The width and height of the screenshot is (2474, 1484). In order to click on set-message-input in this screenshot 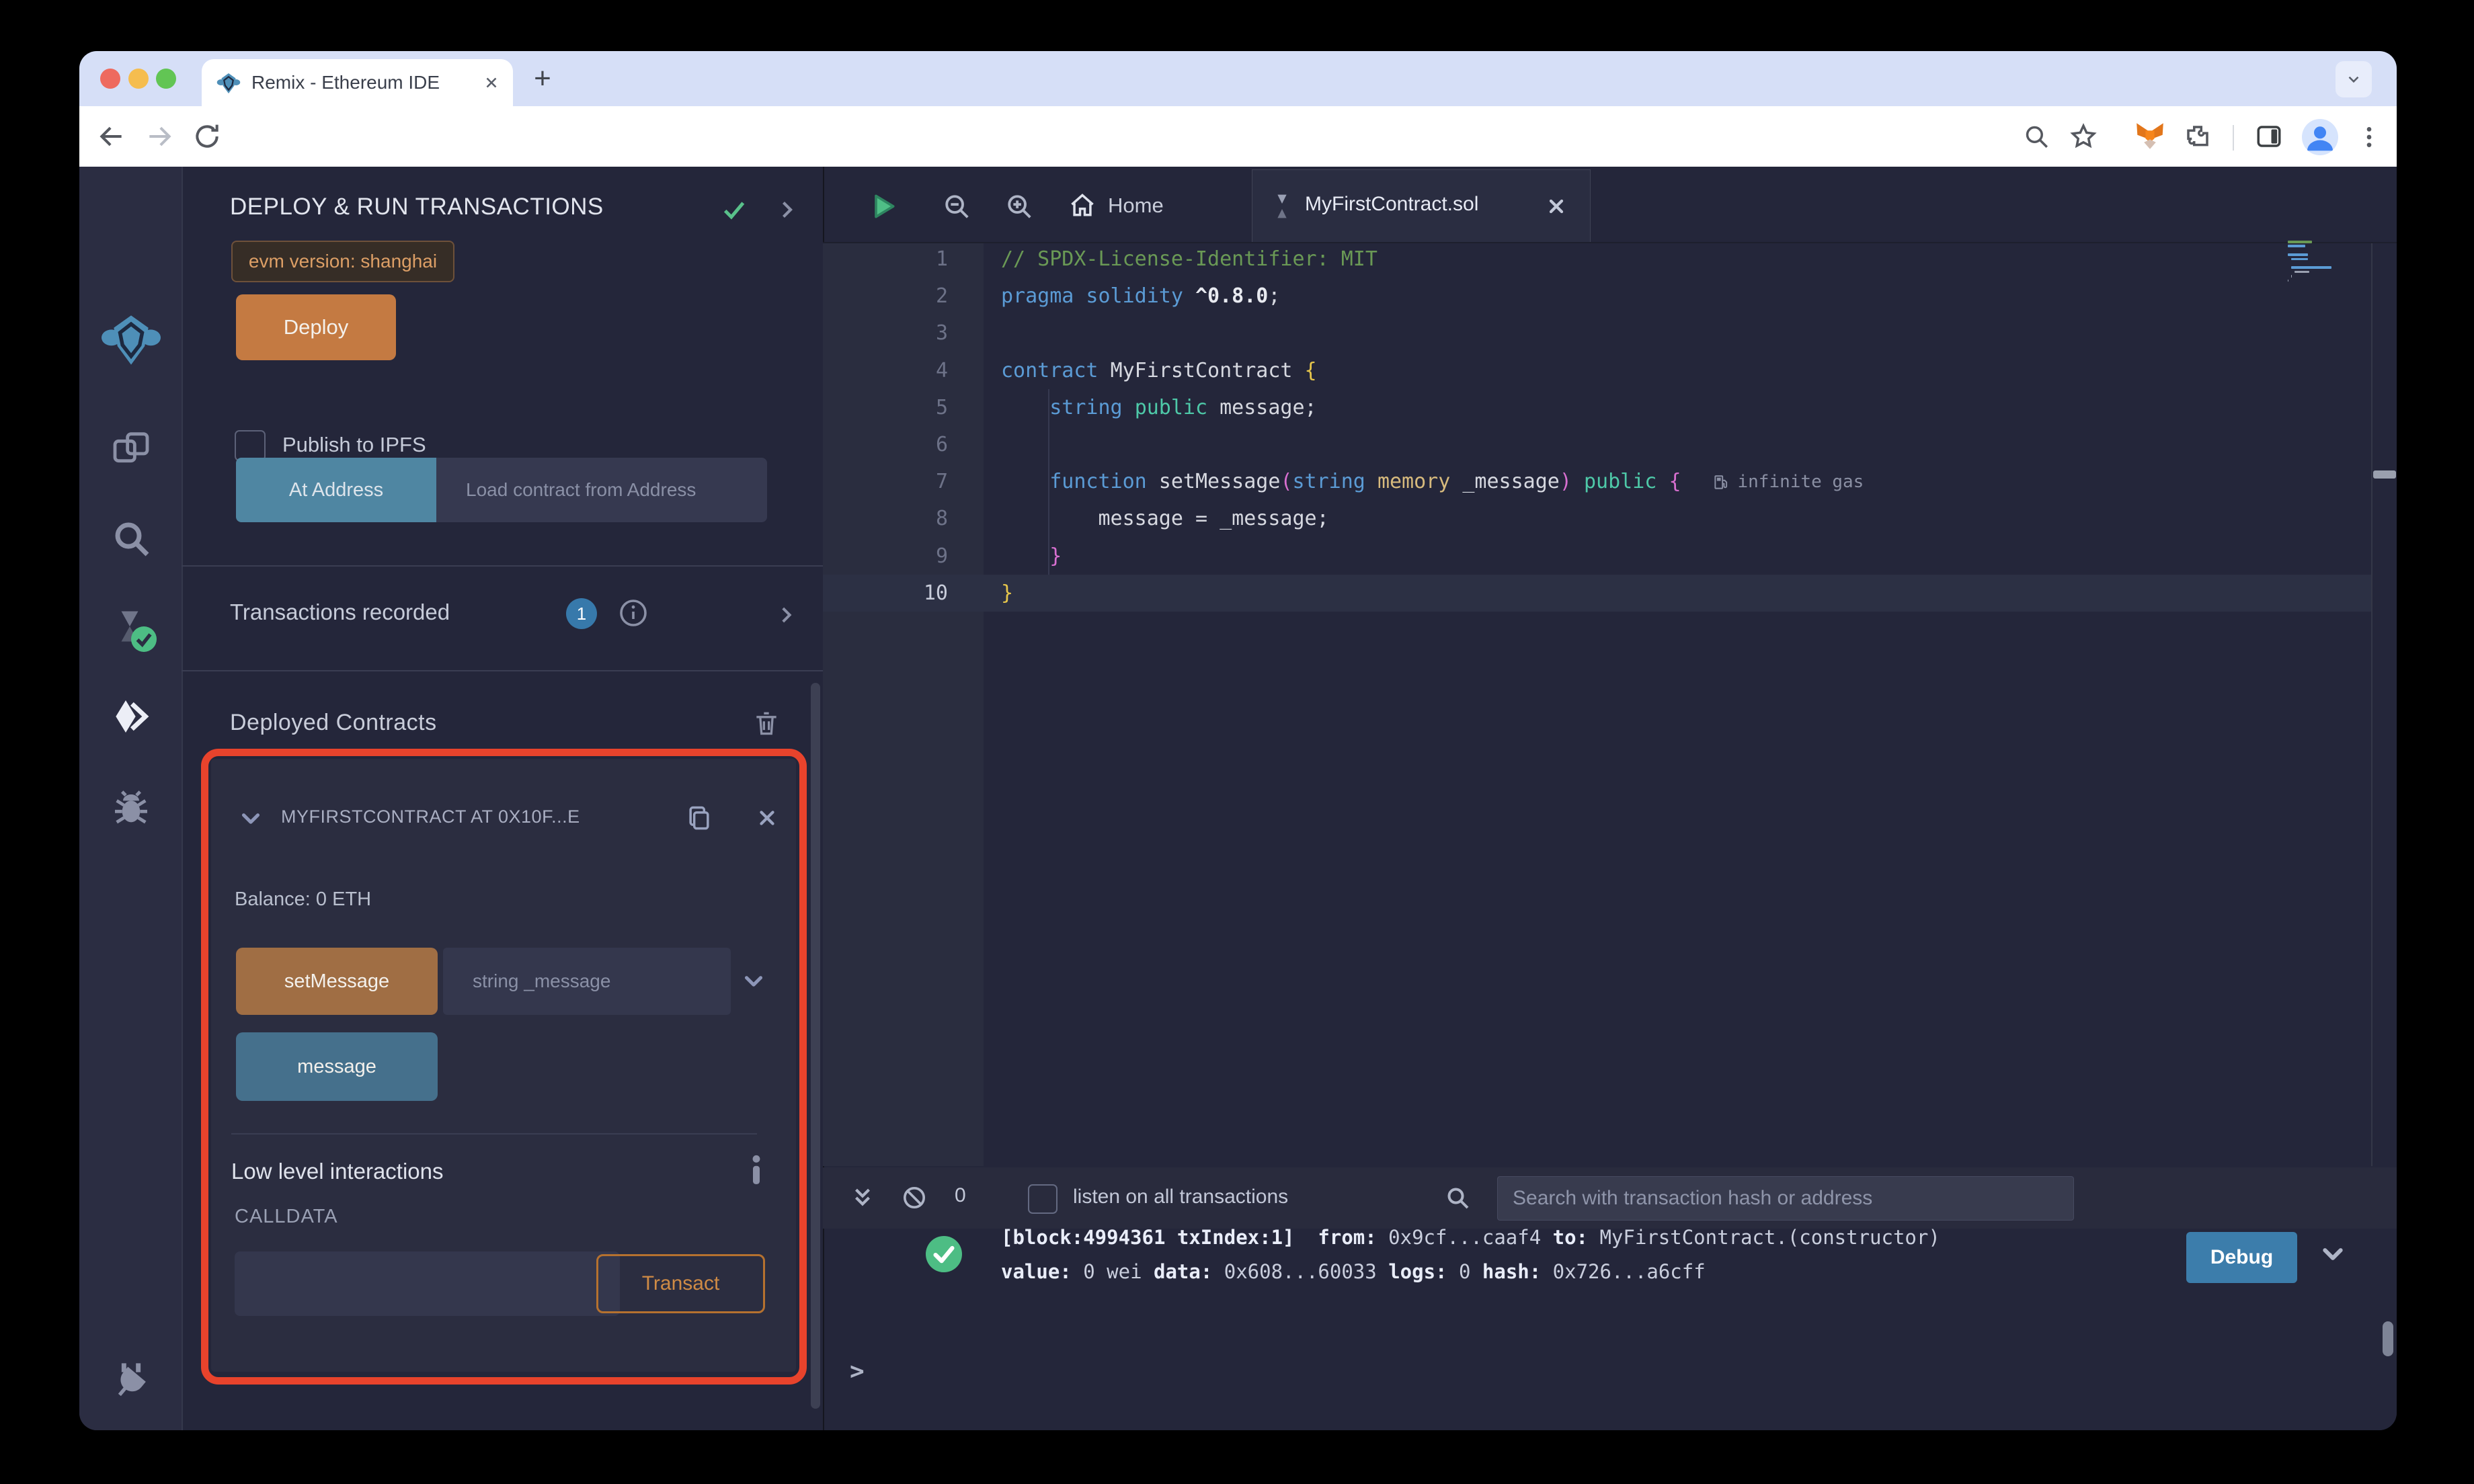, I will do `click(587, 981)`.